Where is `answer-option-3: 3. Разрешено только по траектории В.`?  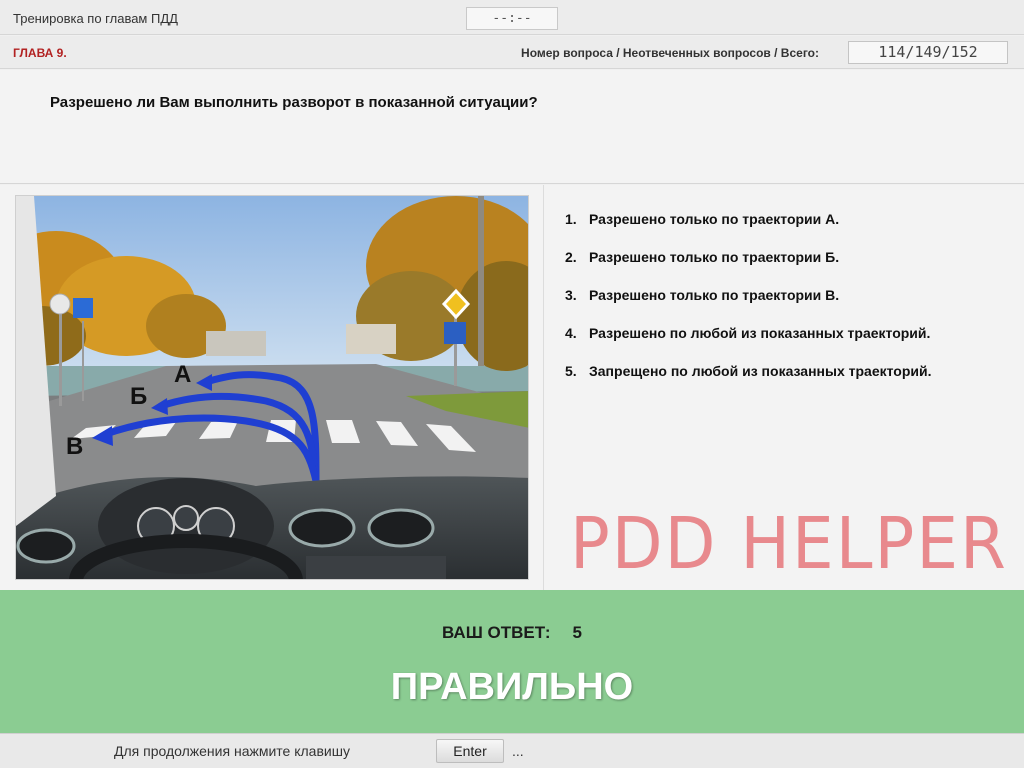 answer-option-3: 3. Разрешено только по траектории В. is located at coordinates (748, 306).